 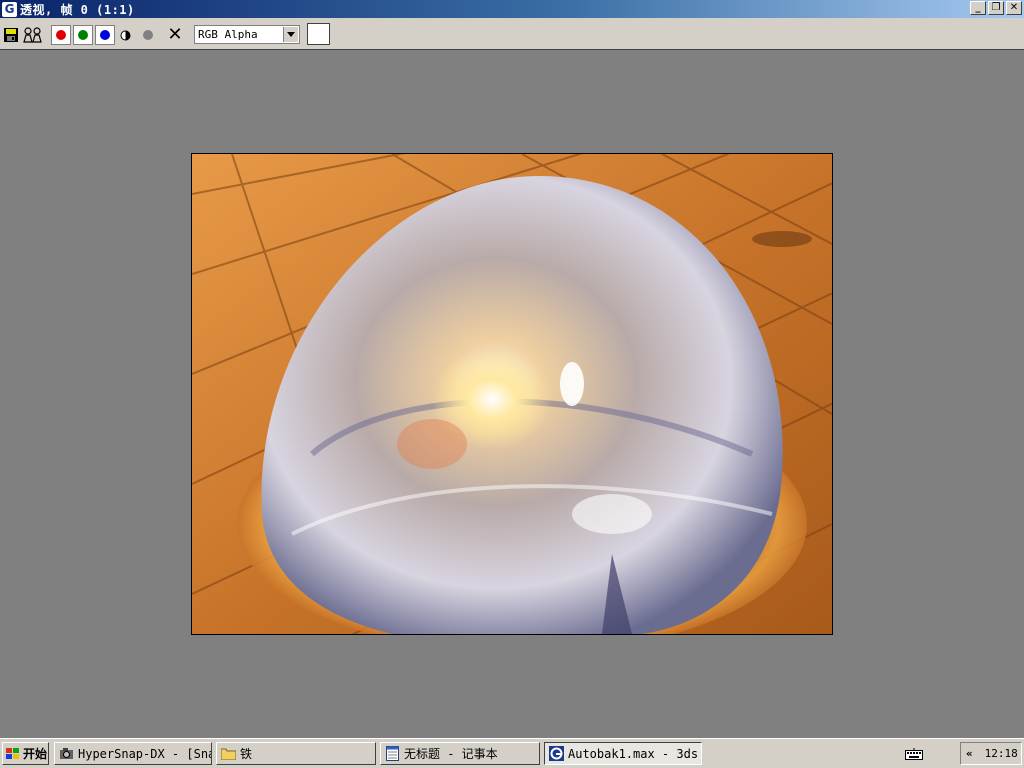 What do you see at coordinates (9, 9) in the screenshot?
I see `3dsmax-app-icon: G` at bounding box center [9, 9].